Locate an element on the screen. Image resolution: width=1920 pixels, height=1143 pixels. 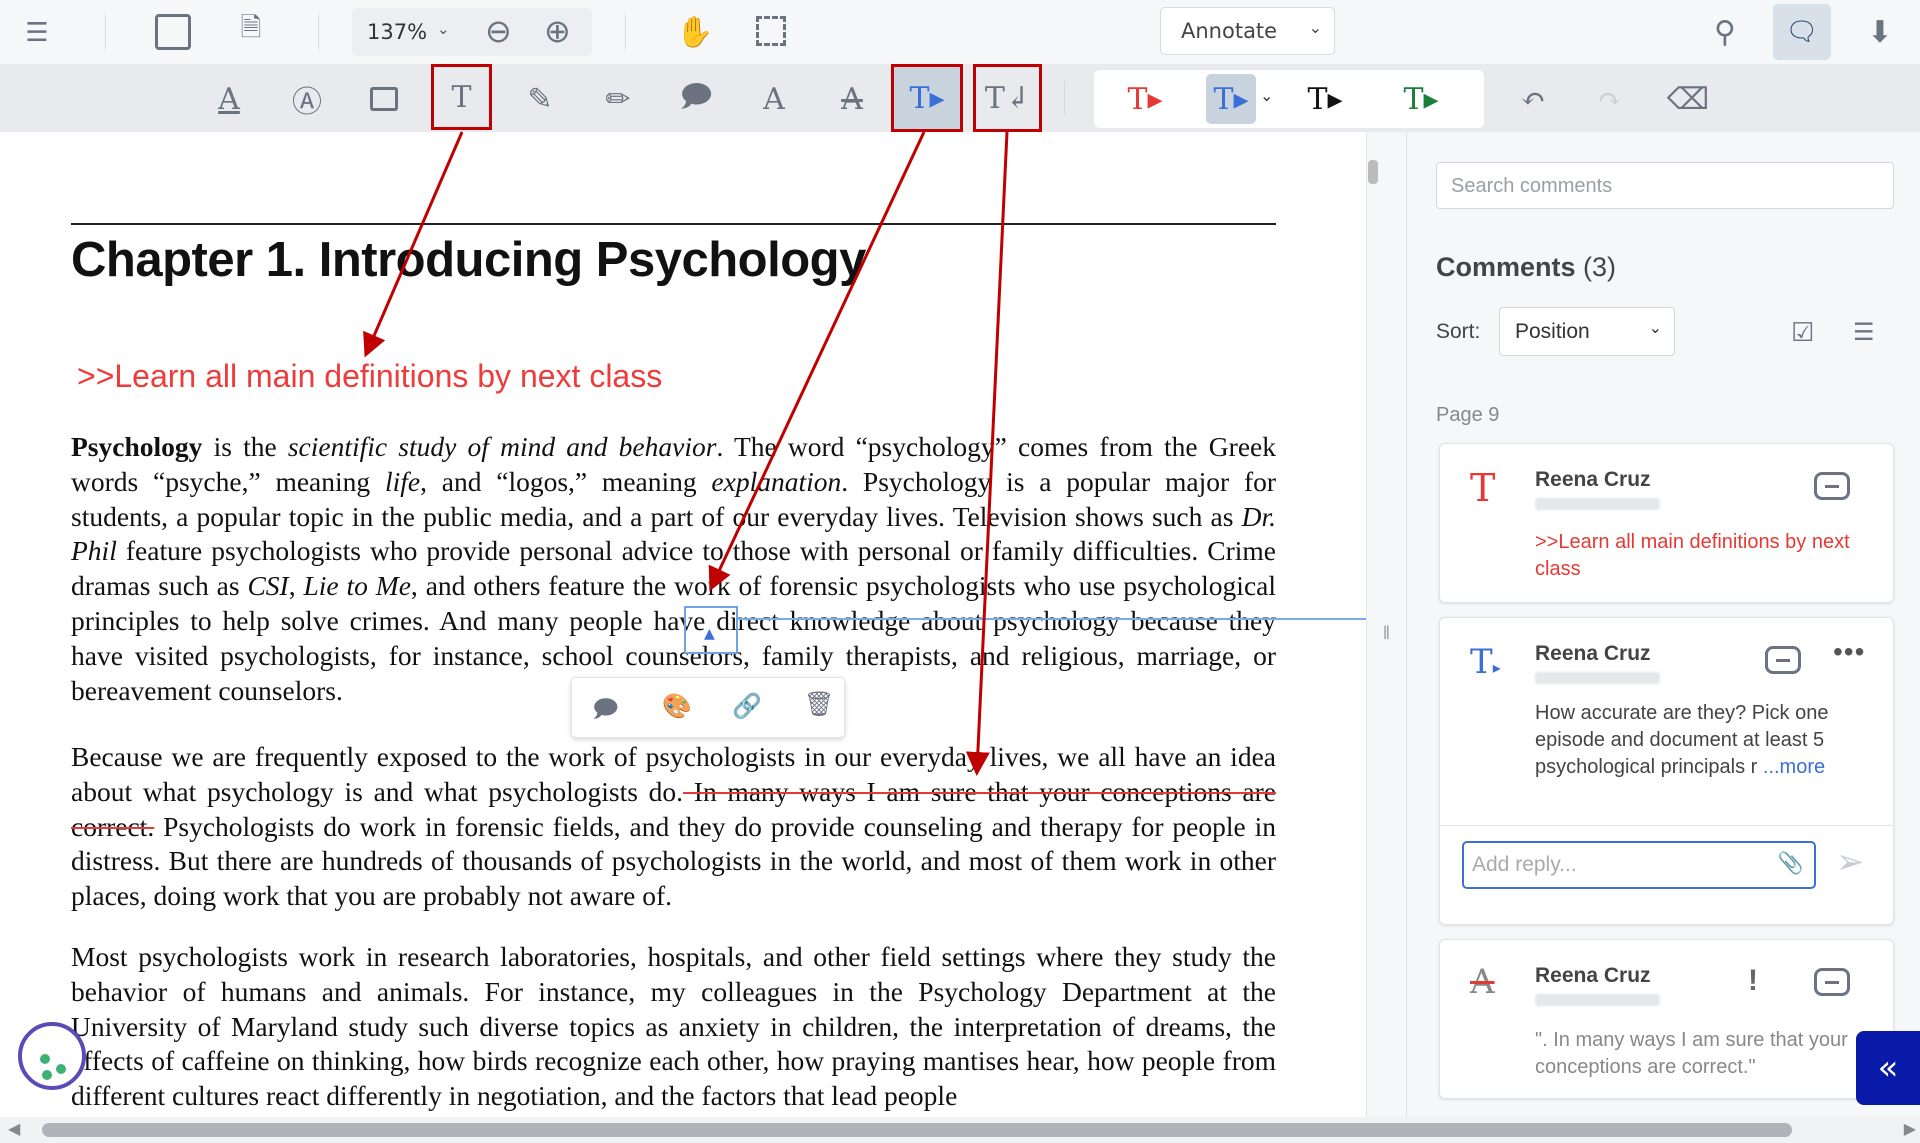
send-icon: ➢ is located at coordinates (1850, 862).